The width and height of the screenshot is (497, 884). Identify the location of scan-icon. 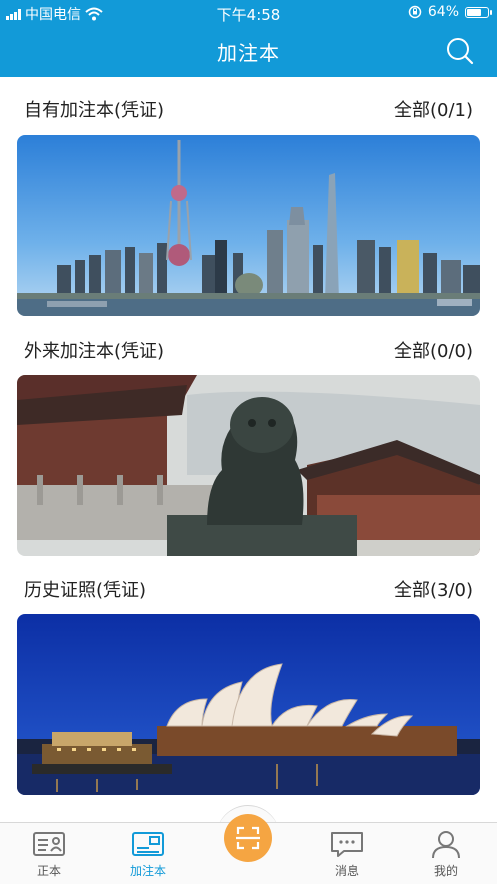
(248, 838).